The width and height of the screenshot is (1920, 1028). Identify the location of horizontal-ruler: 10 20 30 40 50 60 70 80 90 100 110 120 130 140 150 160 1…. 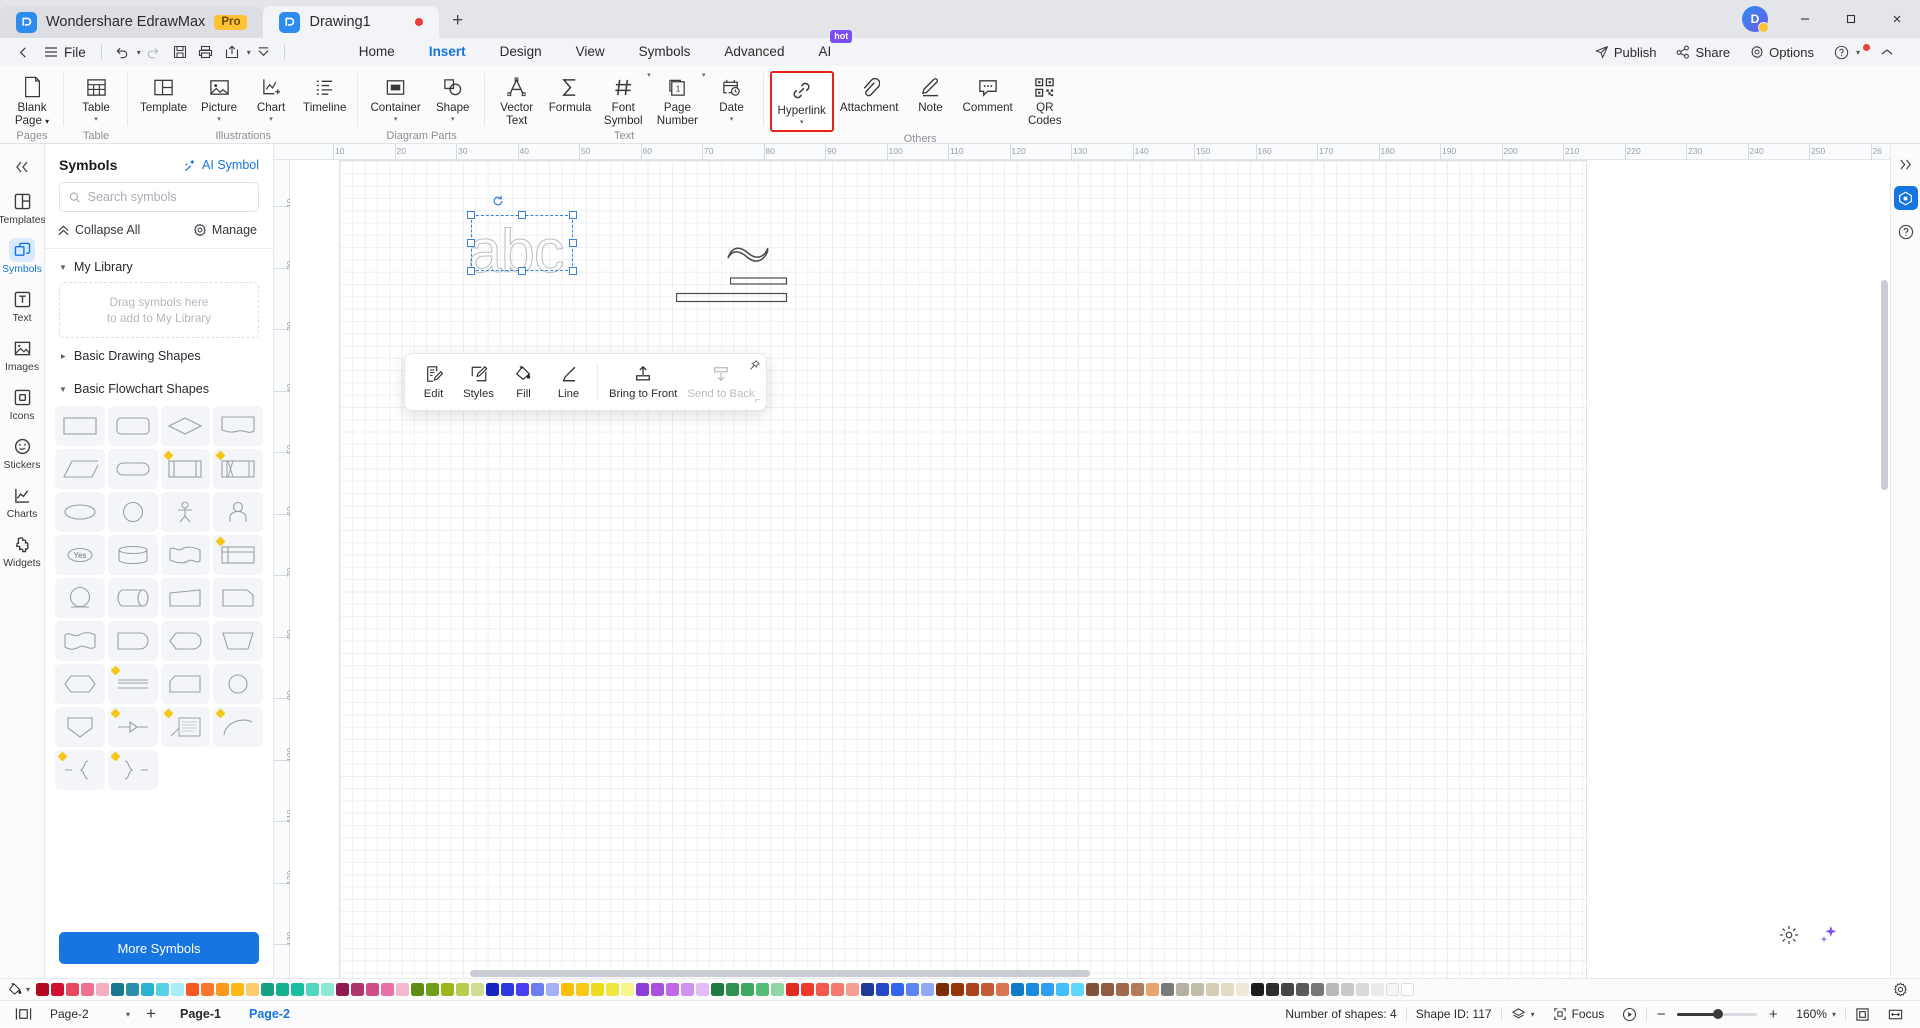
(1082, 152).